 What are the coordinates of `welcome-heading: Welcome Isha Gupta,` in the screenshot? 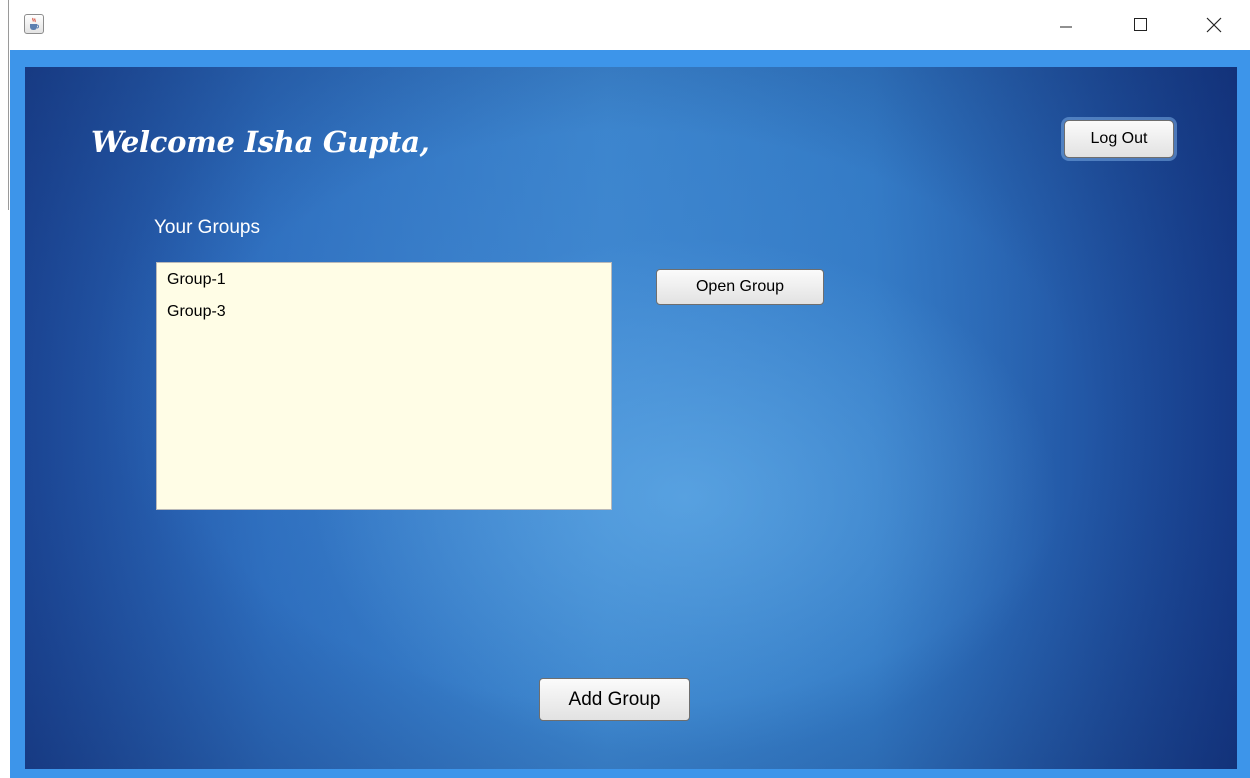 It's located at (260, 142).